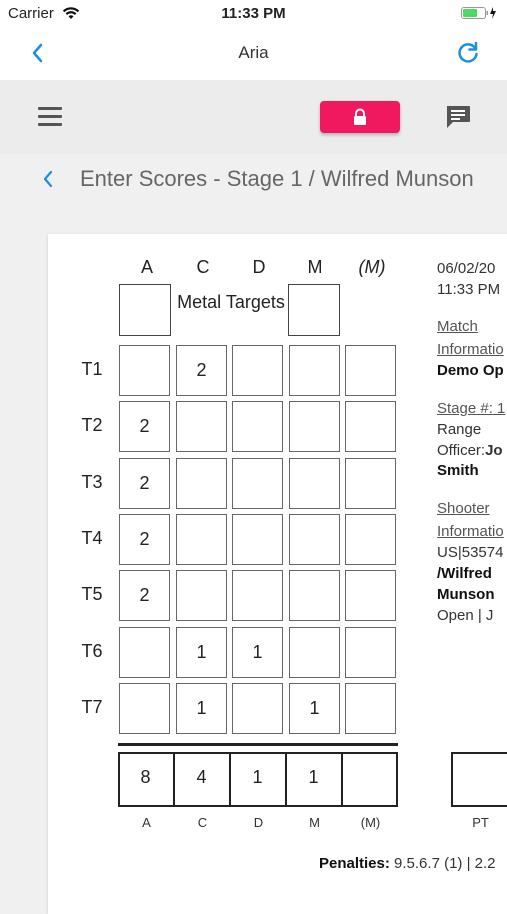 Image resolution: width=507 pixels, height=914 pixels. Describe the element at coordinates (470, 552) in the screenshot. I see `shooter-id: US|53574` at that location.